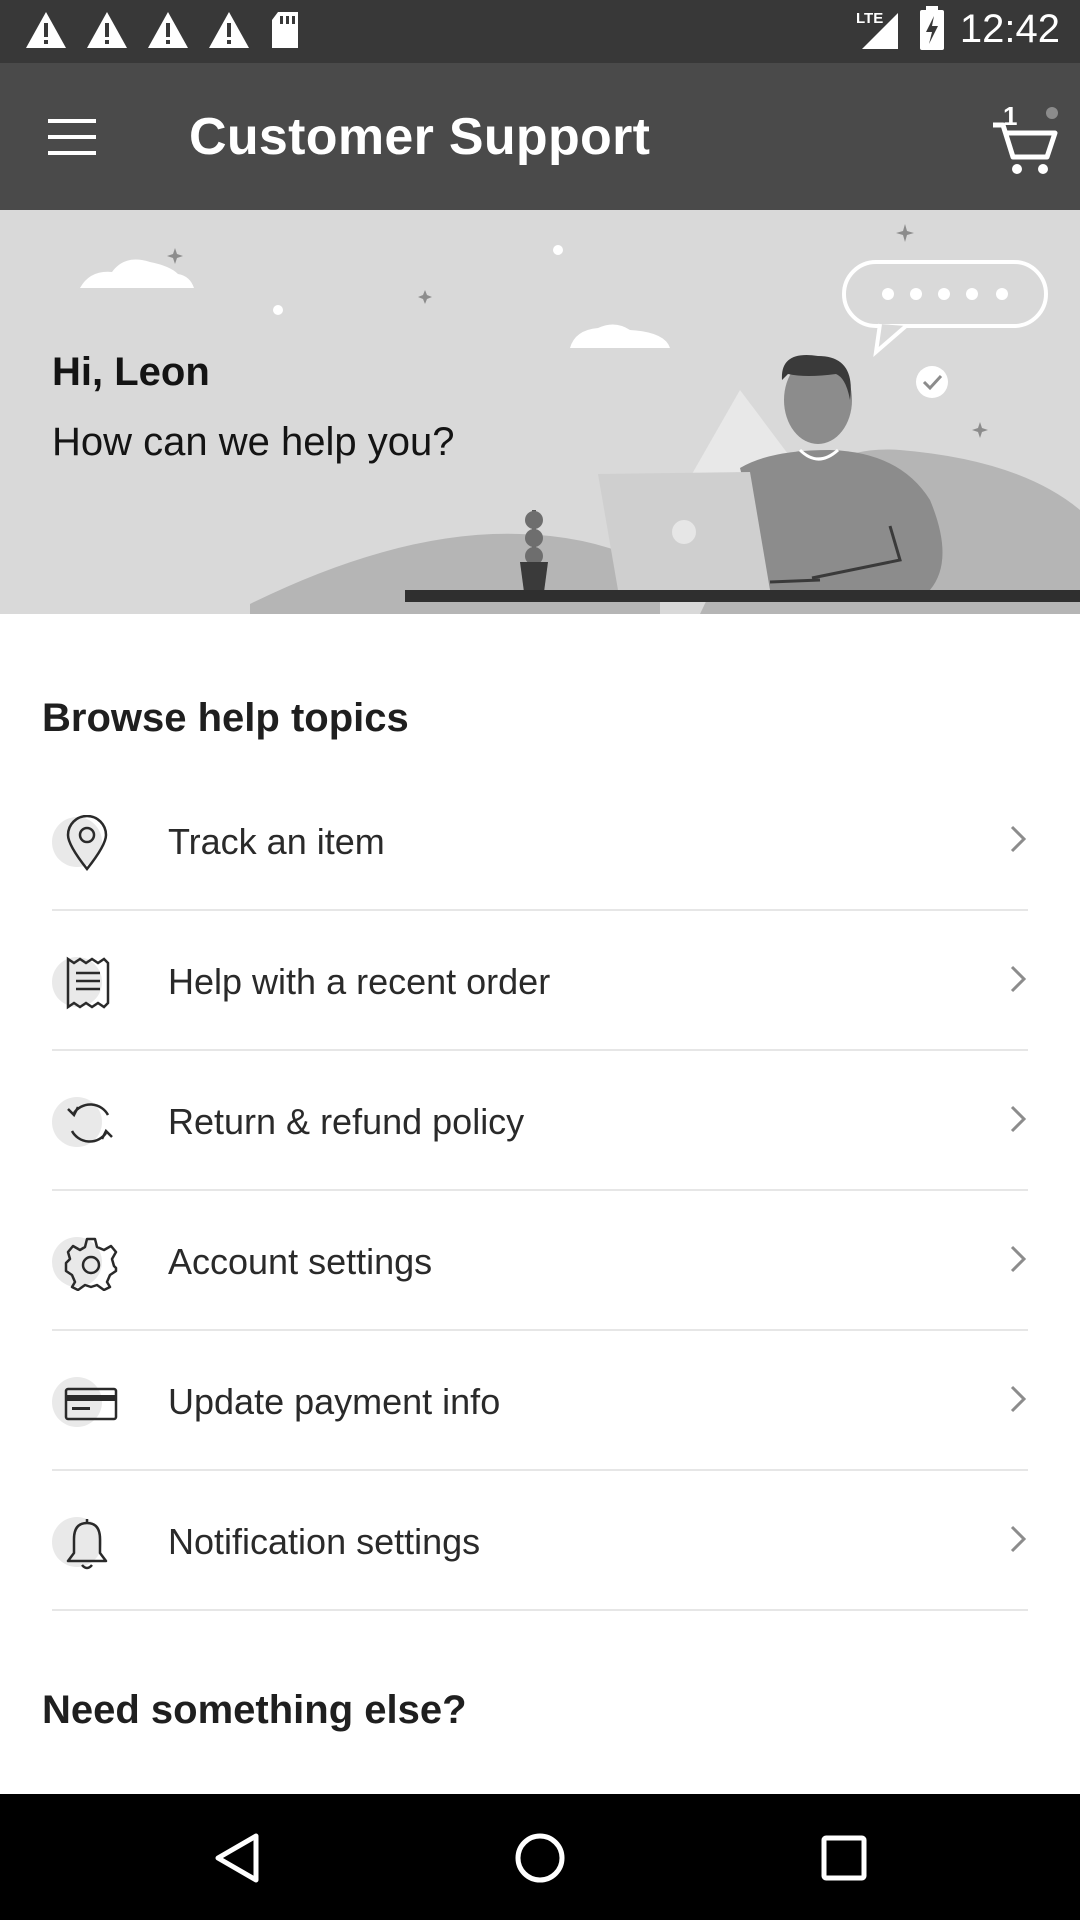  I want to click on sd-card-icon, so click(285, 30).